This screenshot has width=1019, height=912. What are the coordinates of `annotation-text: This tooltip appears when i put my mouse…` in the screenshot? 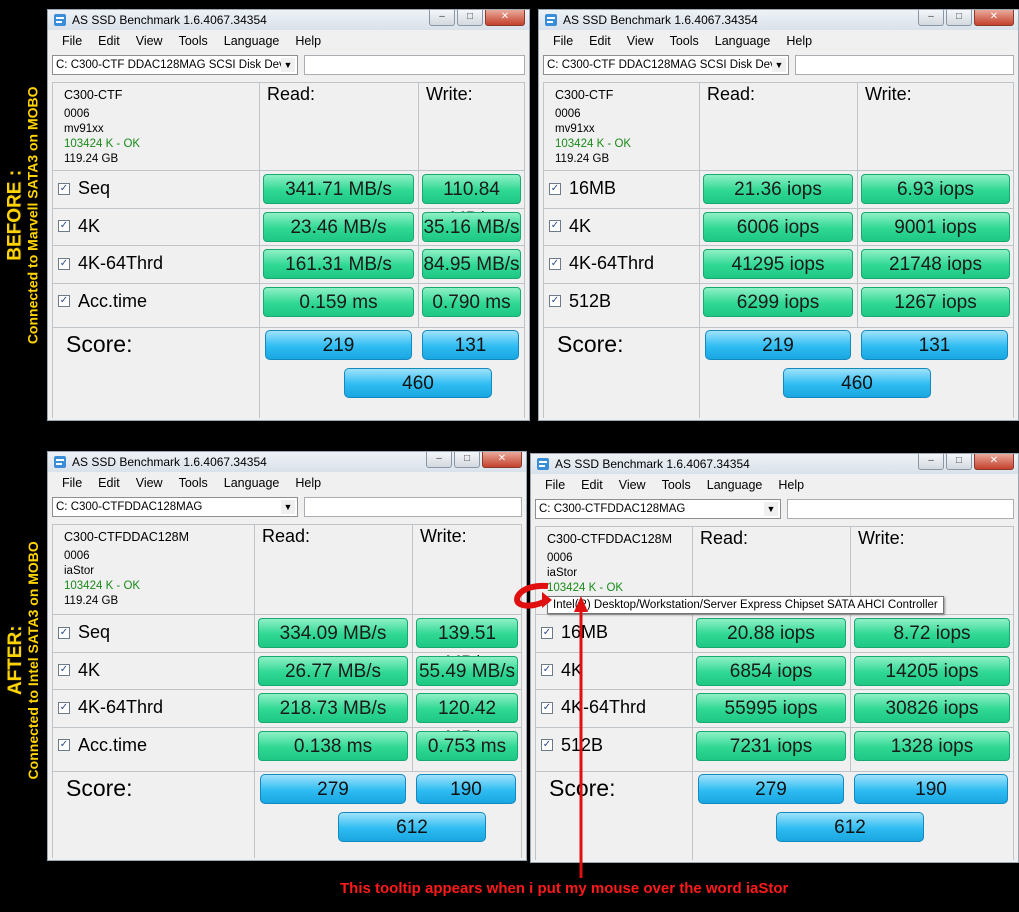 It's located at (564, 888).